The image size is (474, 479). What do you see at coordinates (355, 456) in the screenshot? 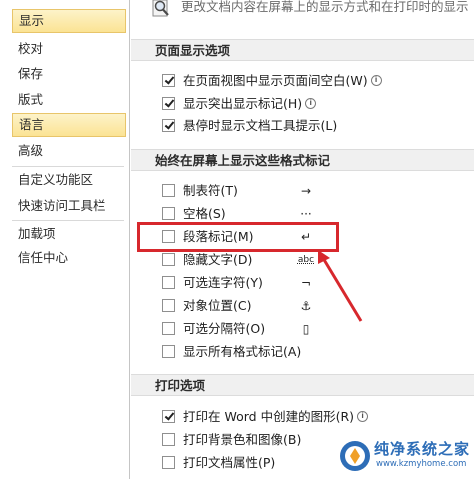
I see `watermark-logo-icon` at bounding box center [355, 456].